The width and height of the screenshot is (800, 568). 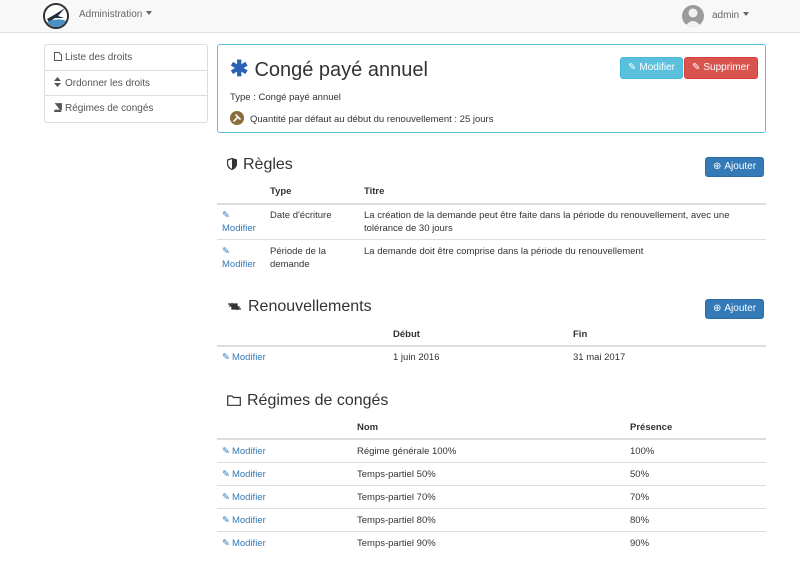 I want to click on regime-row-5-name: Temps-partiel 90%, so click(x=396, y=543).